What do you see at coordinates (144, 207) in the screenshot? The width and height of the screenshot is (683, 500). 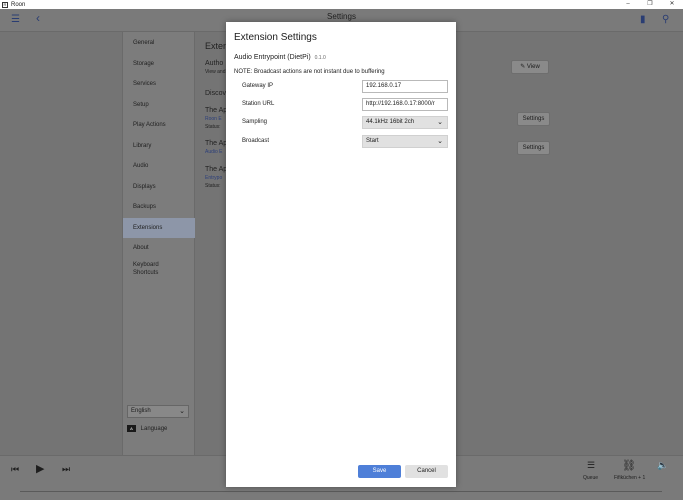 I see `nav-item-backups: Backups` at bounding box center [144, 207].